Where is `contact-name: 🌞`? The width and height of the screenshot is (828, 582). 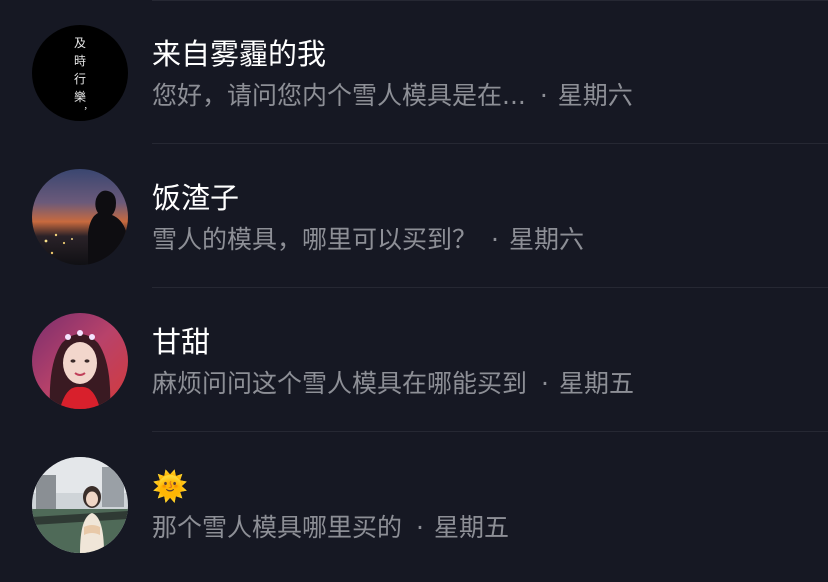 contact-name: 🌞 is located at coordinates (170, 486).